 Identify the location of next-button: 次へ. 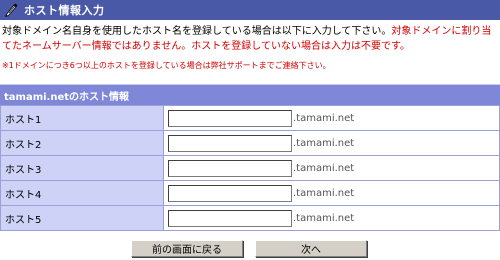
(311, 248).